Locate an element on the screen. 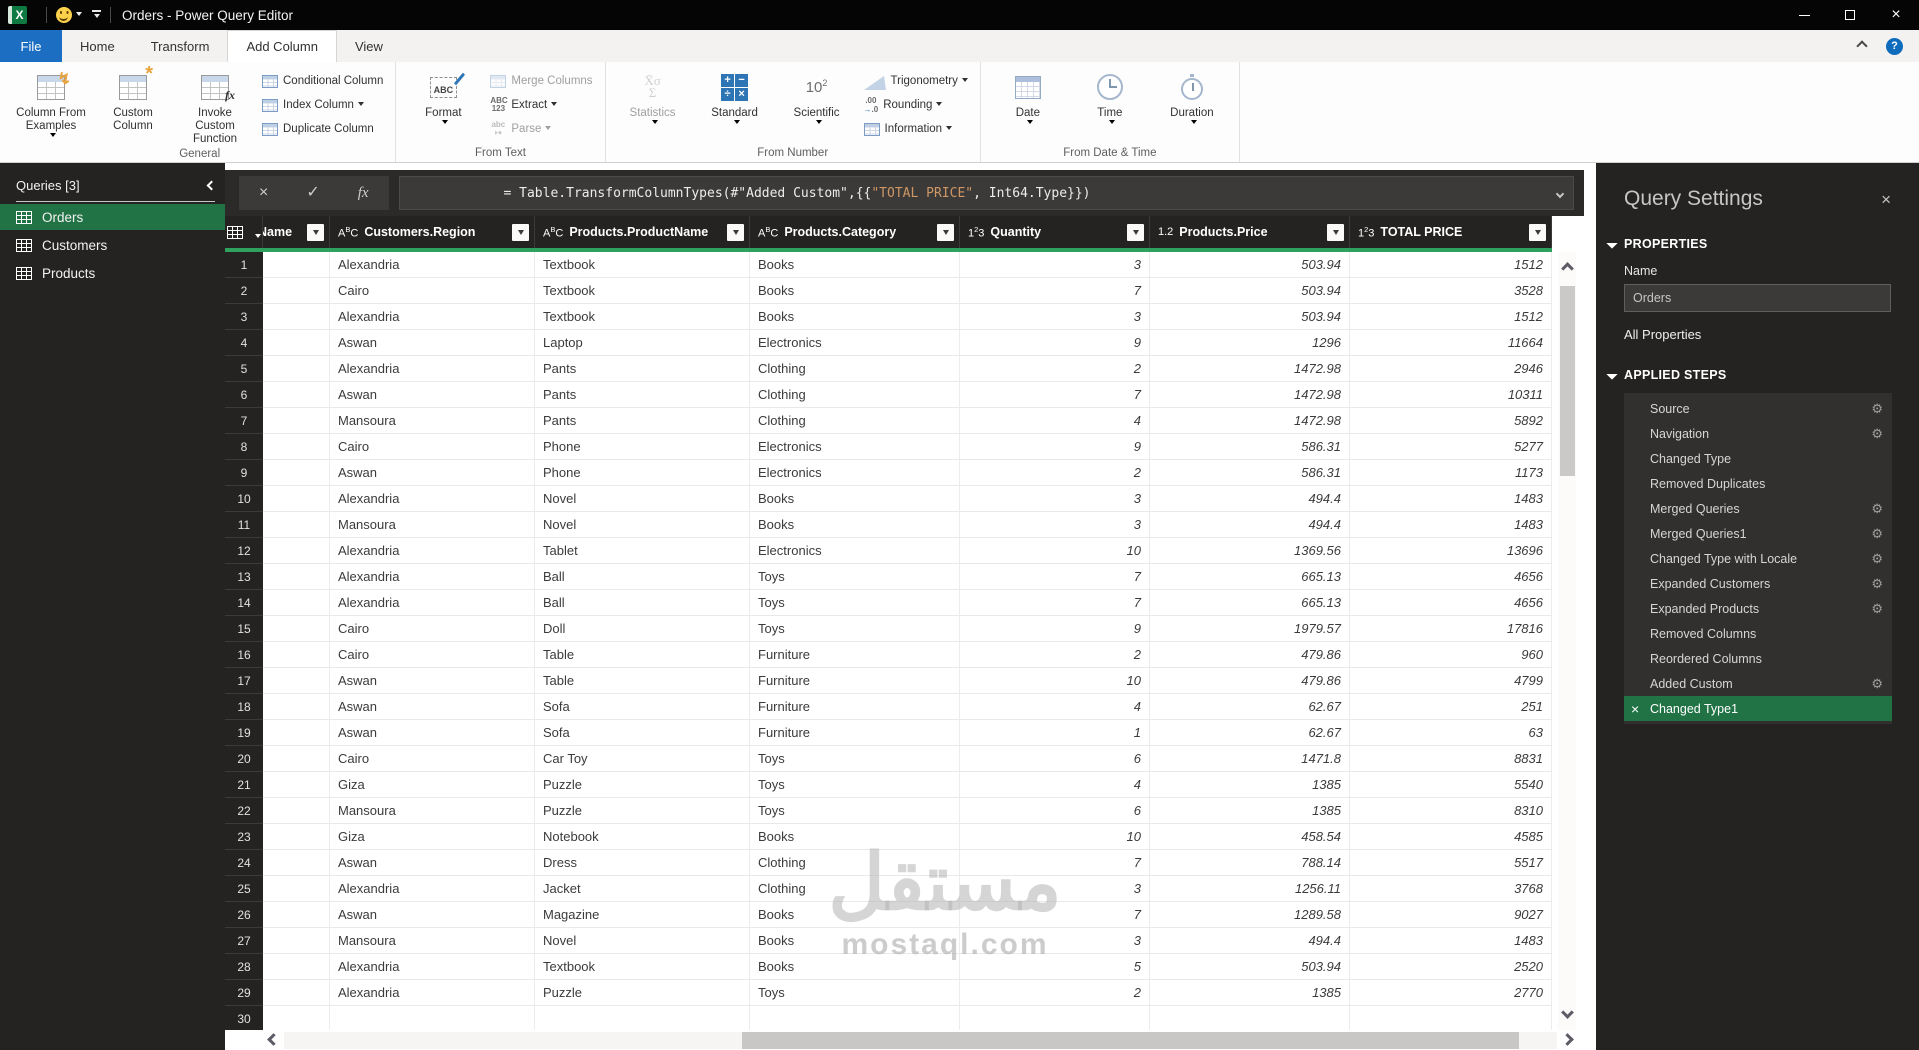 Image resolution: width=1919 pixels, height=1050 pixels. row-number: 20 is located at coordinates (244, 759).